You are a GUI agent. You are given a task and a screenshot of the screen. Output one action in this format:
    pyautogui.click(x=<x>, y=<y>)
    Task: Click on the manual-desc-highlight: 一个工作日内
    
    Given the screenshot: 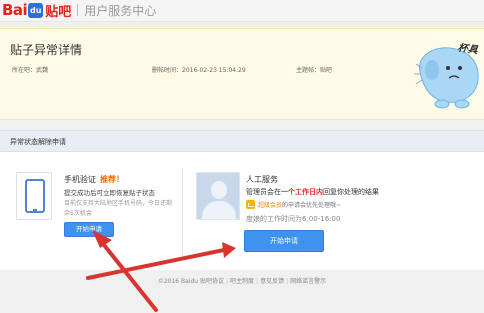 What is the action you would take?
    pyautogui.click(x=302, y=192)
    